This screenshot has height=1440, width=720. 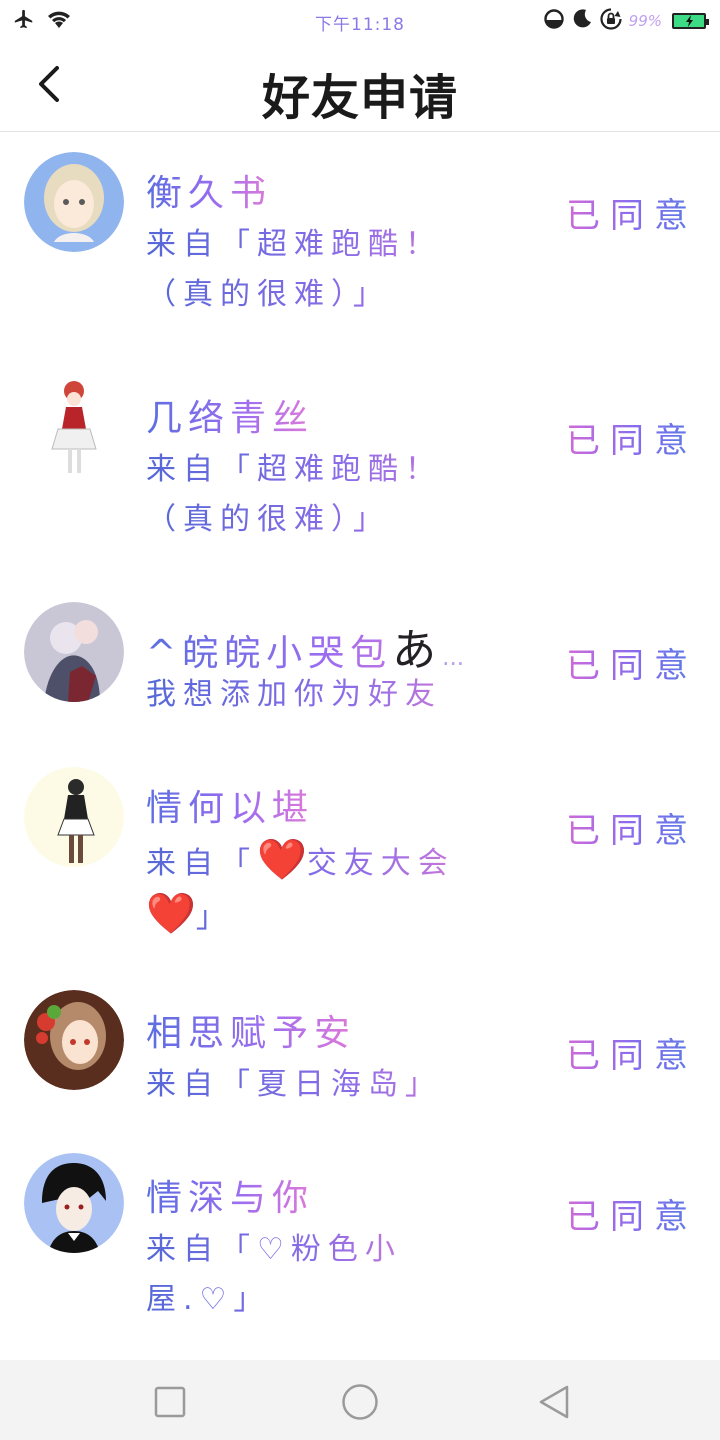 I want to click on square-icon, so click(x=170, y=1402).